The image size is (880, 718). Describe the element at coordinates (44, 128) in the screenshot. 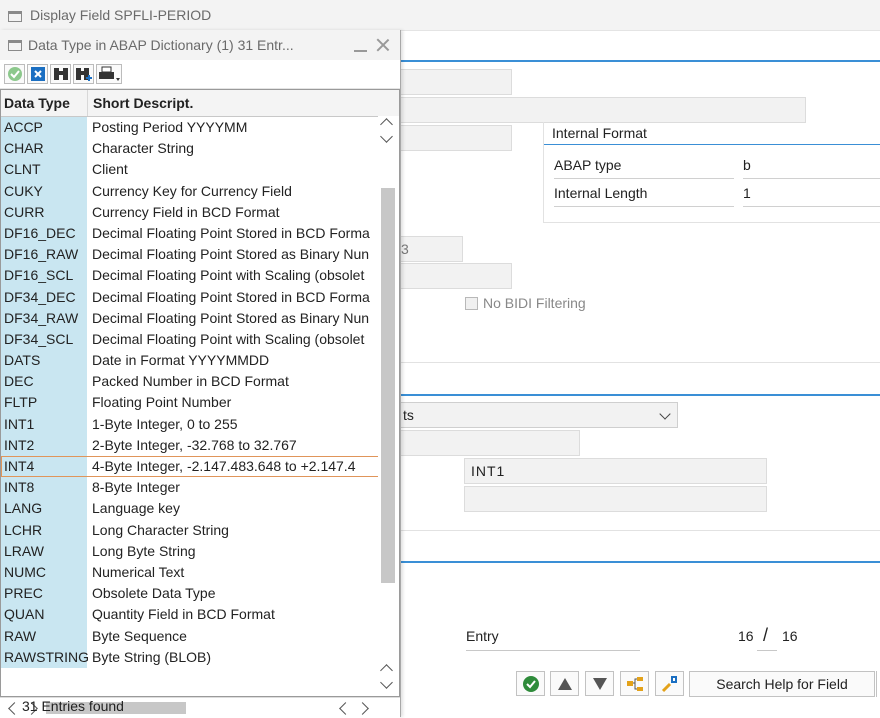

I see `cell-data-type: ACCP` at that location.